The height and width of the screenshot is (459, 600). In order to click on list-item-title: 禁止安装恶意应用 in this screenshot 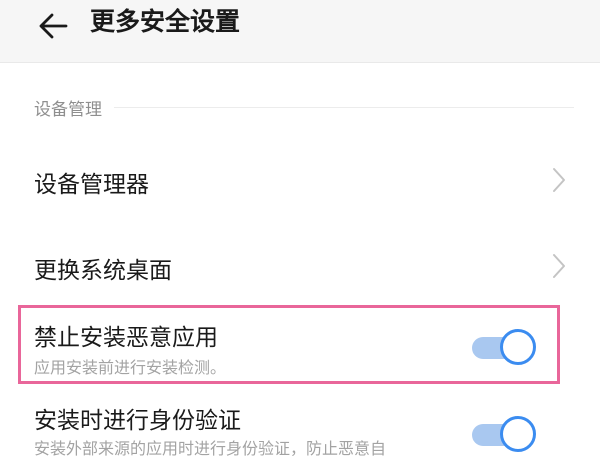, I will do `click(126, 338)`.